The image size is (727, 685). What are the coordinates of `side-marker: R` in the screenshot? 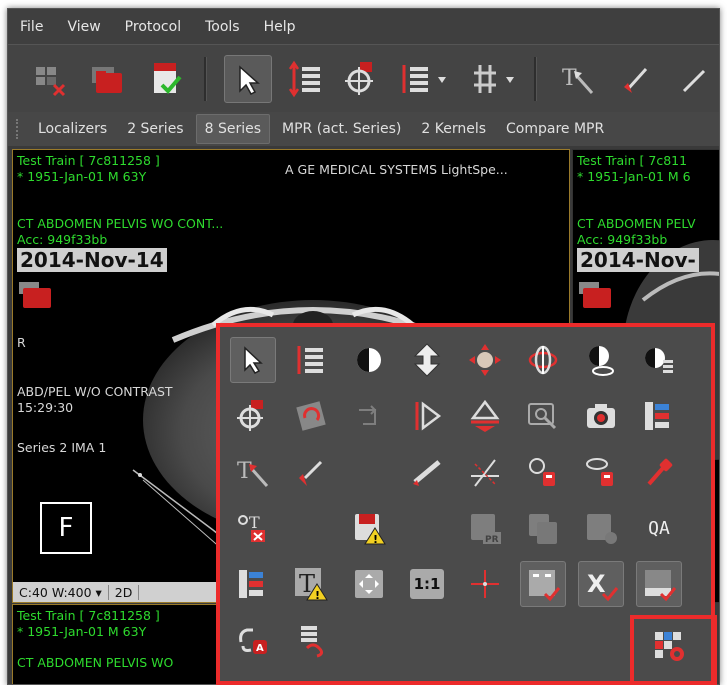 It's located at (21, 342).